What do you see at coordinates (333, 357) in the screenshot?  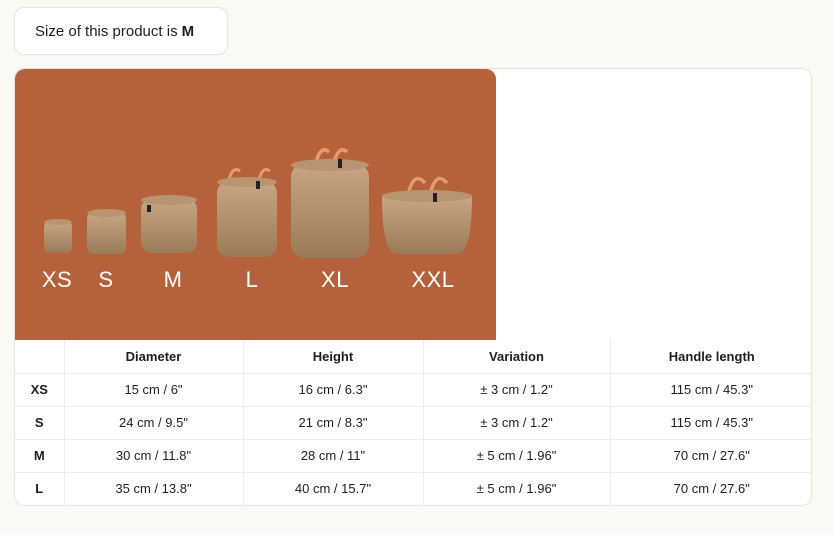 I see `header-height: Height` at bounding box center [333, 357].